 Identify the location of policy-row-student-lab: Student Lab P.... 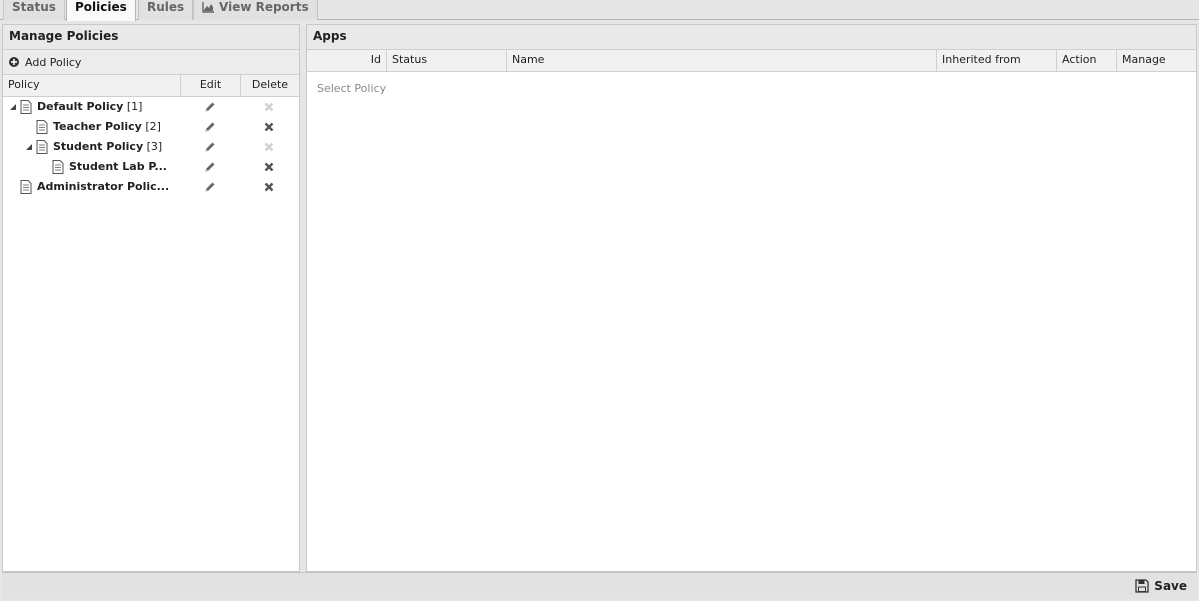
(151, 167).